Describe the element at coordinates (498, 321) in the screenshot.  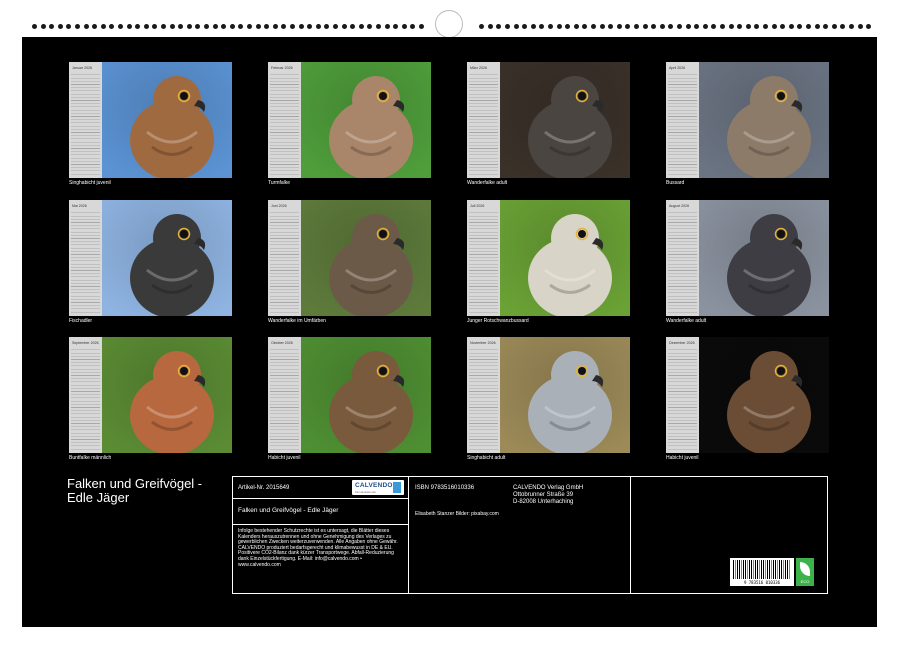
I see `photo-caption: Junger Rotschwanzbussard` at that location.